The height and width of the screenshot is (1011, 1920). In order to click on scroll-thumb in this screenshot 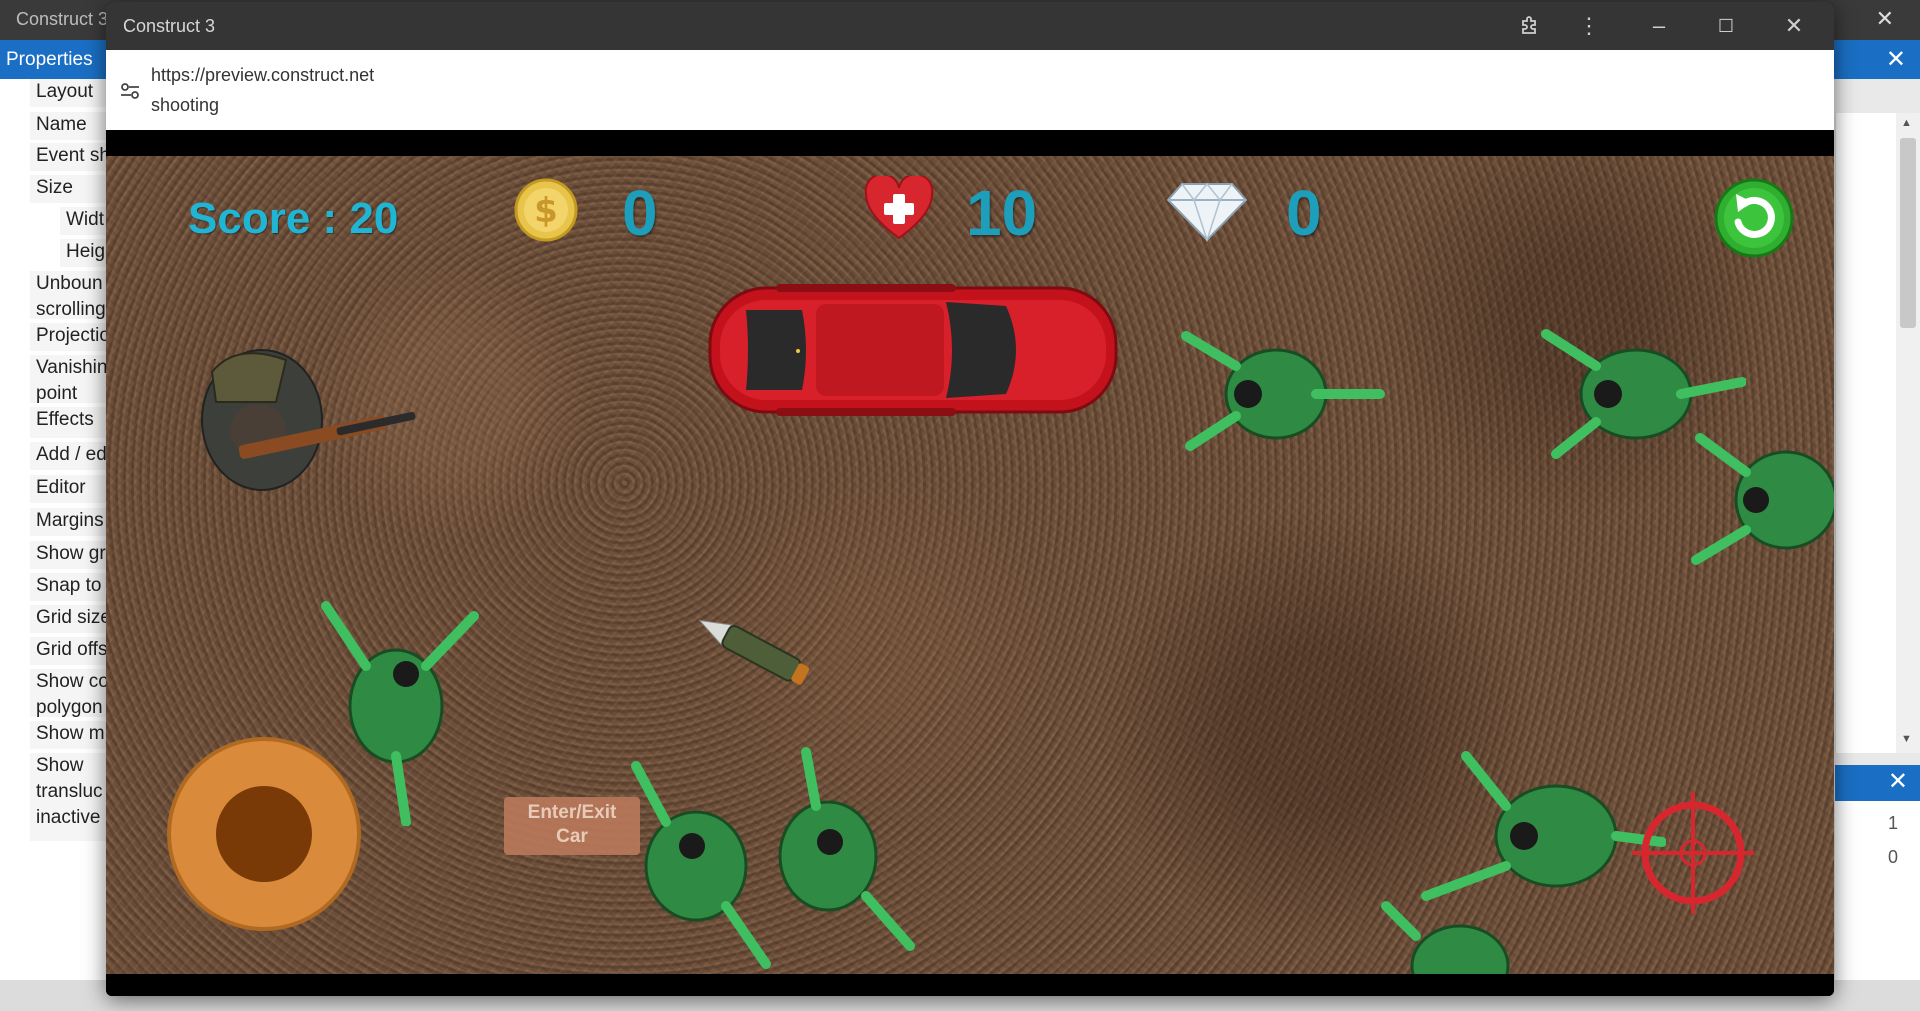, I will do `click(1908, 233)`.